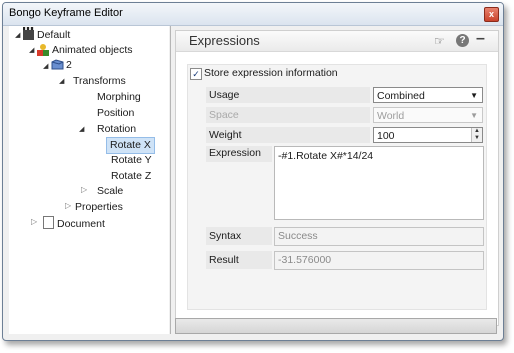 This screenshot has width=514, height=353. I want to click on tree-item-label: Rotate X, so click(130, 145).